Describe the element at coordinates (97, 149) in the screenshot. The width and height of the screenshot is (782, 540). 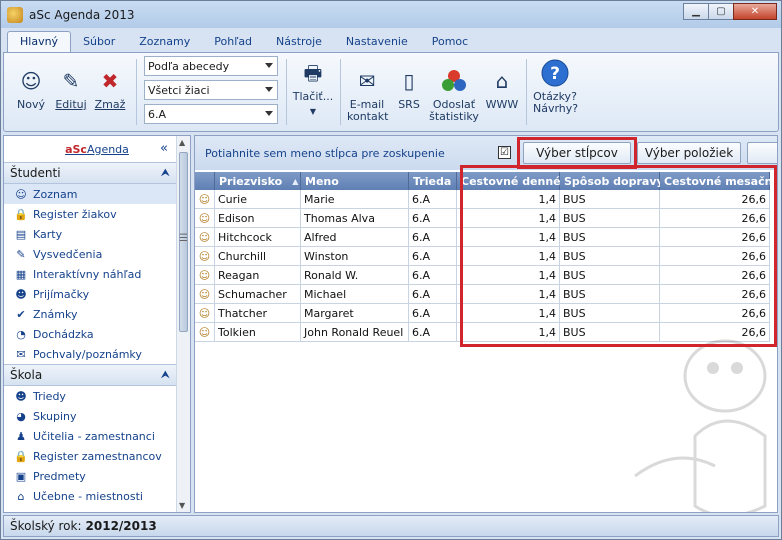
I see `brand-link: aSc Agenda «` at that location.